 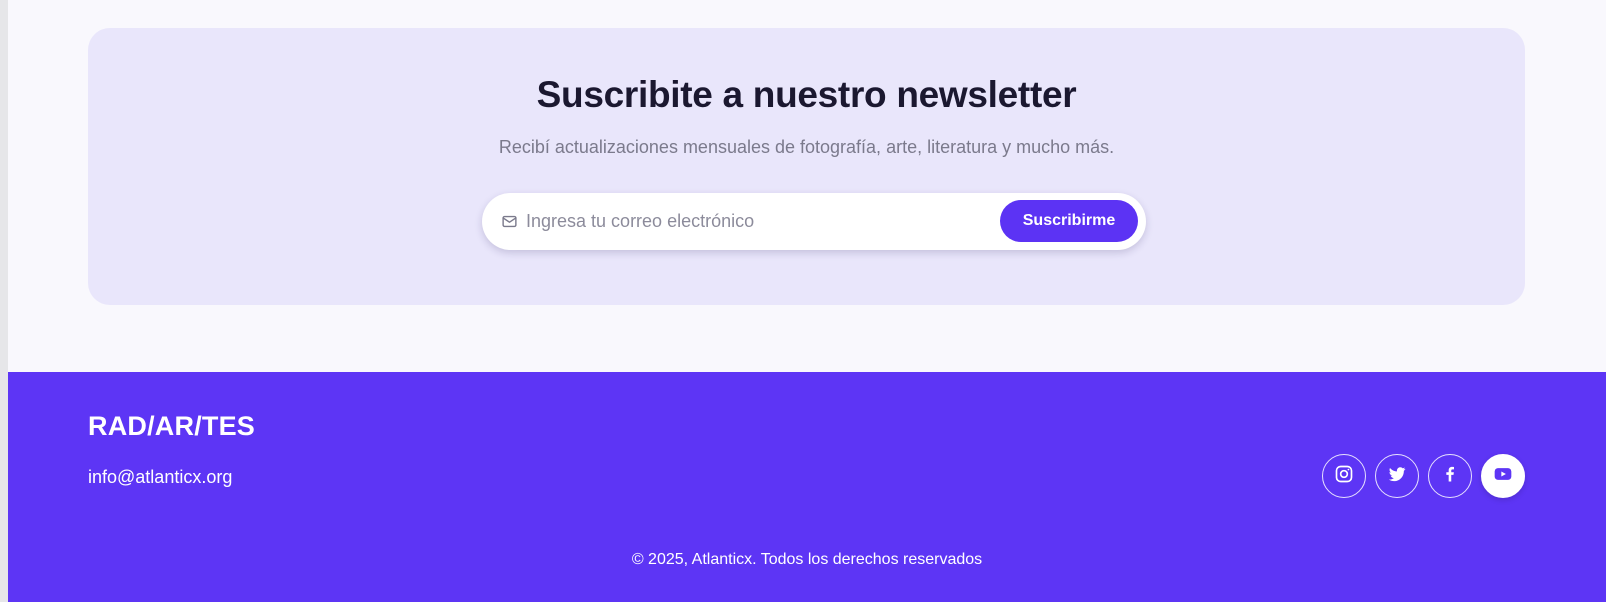 I want to click on instagram-link, so click(x=1344, y=476).